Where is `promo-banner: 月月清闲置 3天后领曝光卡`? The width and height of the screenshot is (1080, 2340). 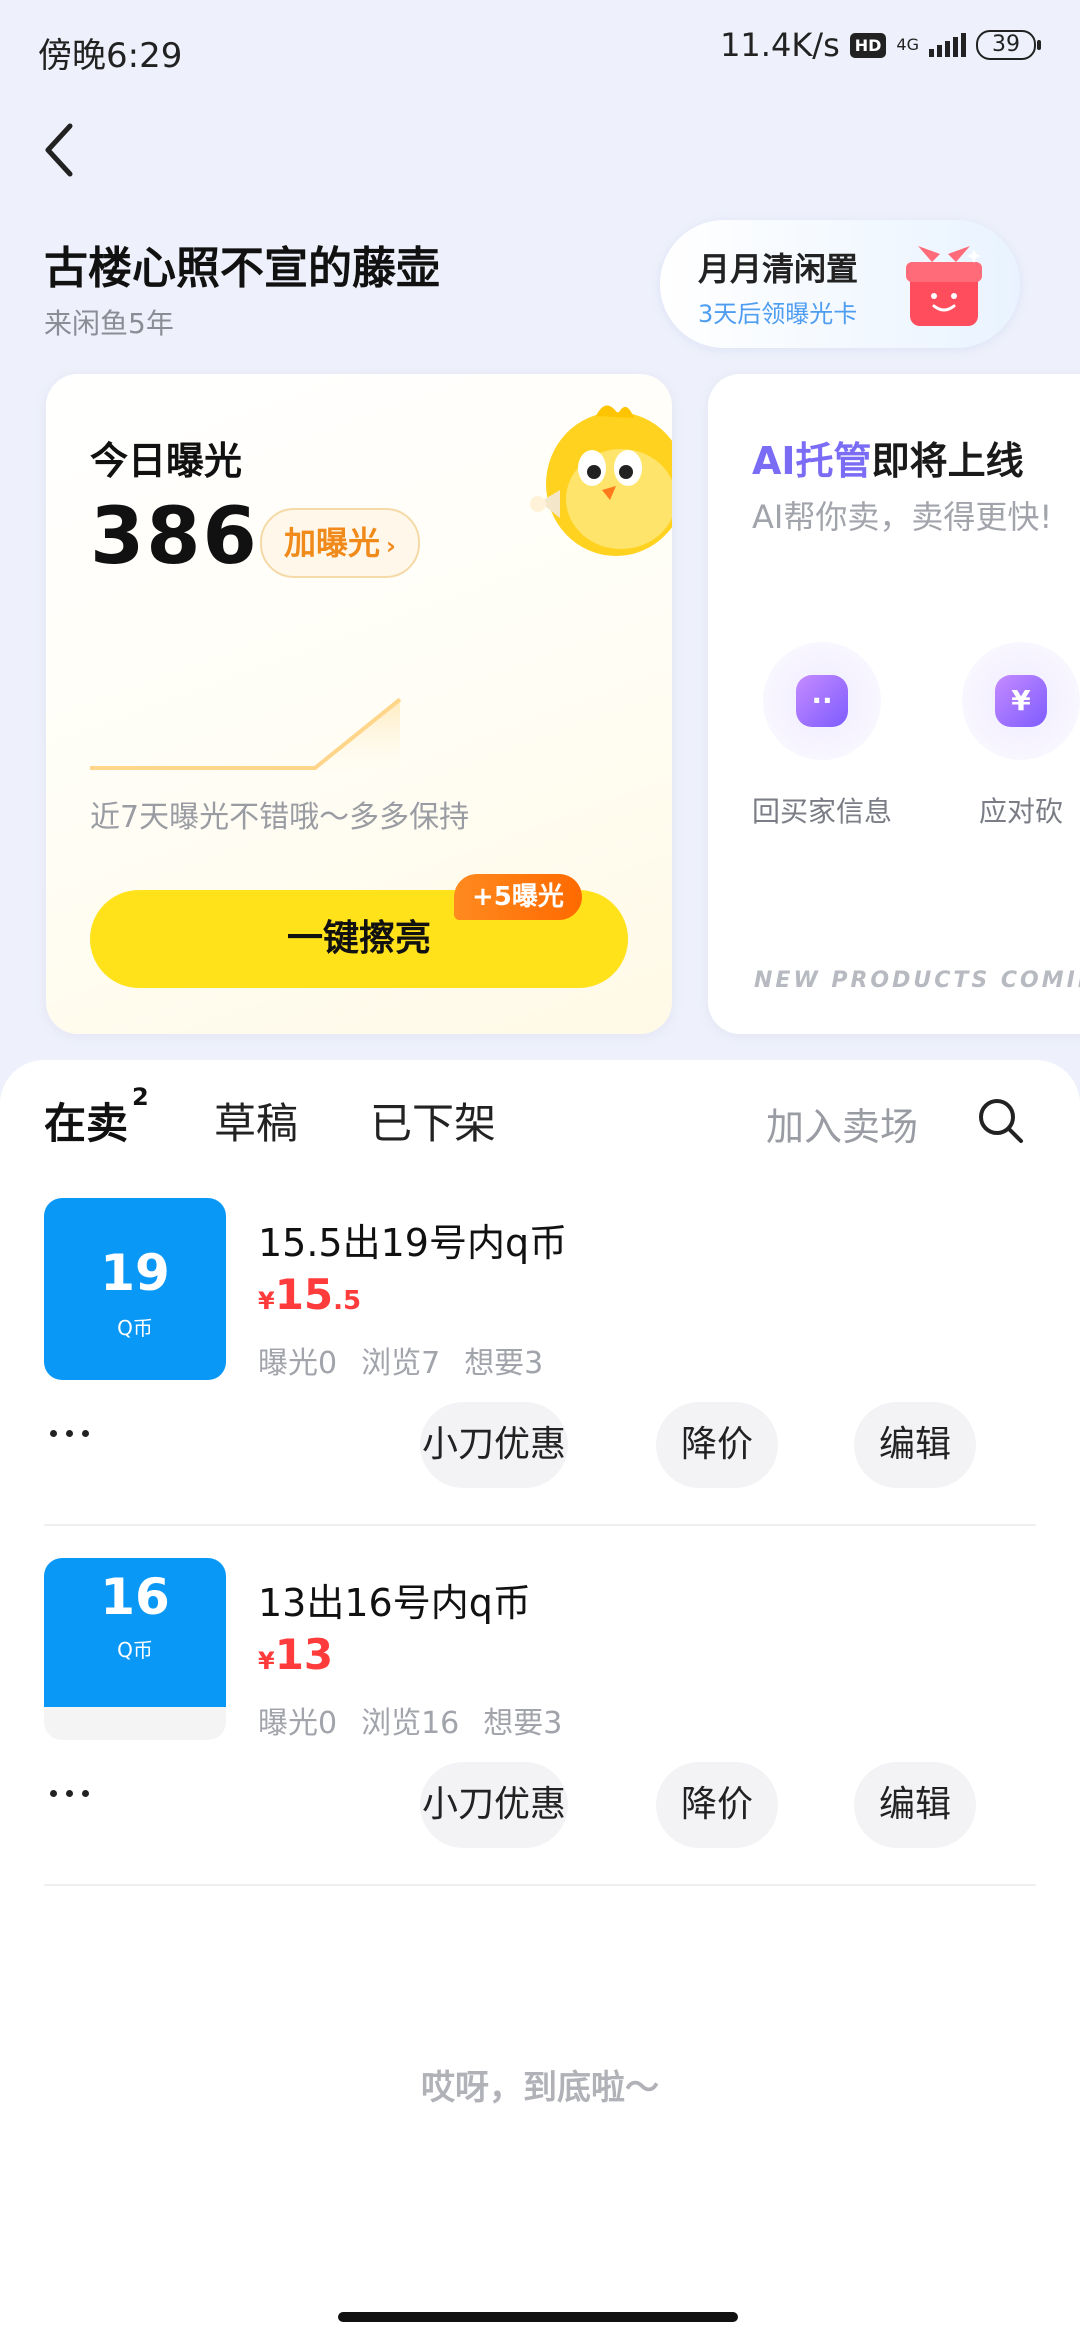 promo-banner: 月月清闲置 3天后领曝光卡 is located at coordinates (840, 284).